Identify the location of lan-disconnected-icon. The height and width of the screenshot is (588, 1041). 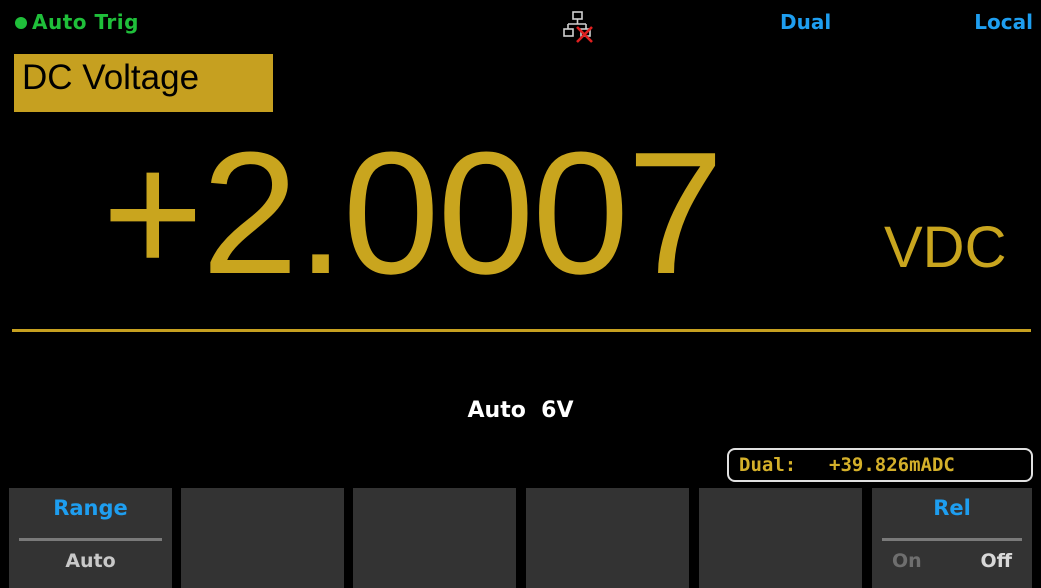
(578, 27).